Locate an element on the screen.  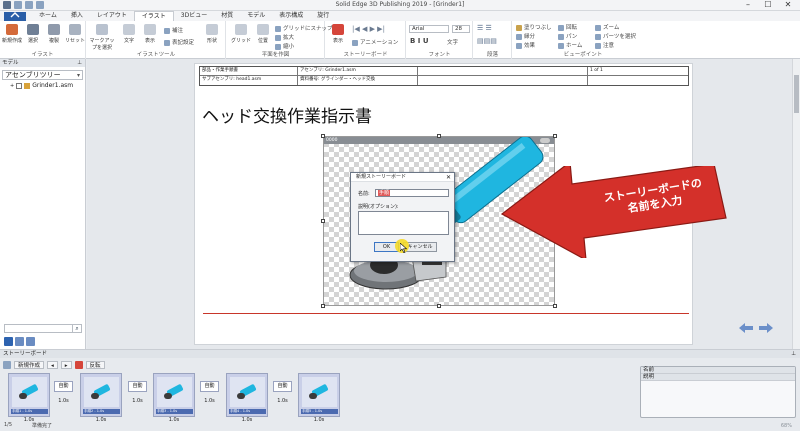
show-storyboard-button: 表示 is located at coordinates (338, 34).